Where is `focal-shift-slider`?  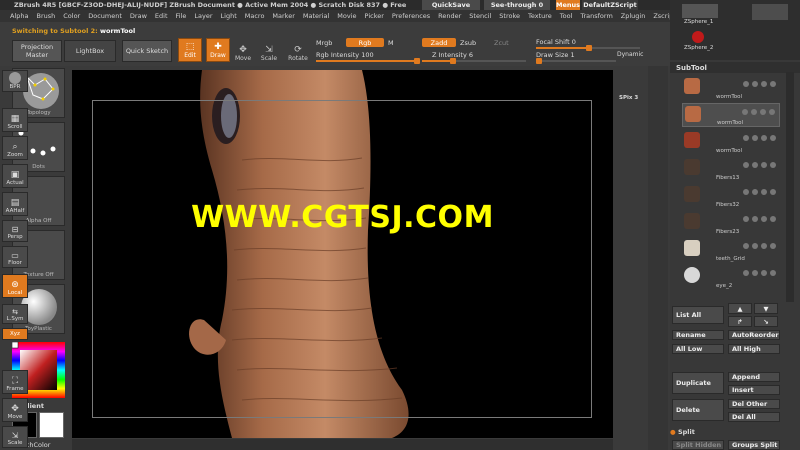 focal-shift-slider is located at coordinates (588, 48).